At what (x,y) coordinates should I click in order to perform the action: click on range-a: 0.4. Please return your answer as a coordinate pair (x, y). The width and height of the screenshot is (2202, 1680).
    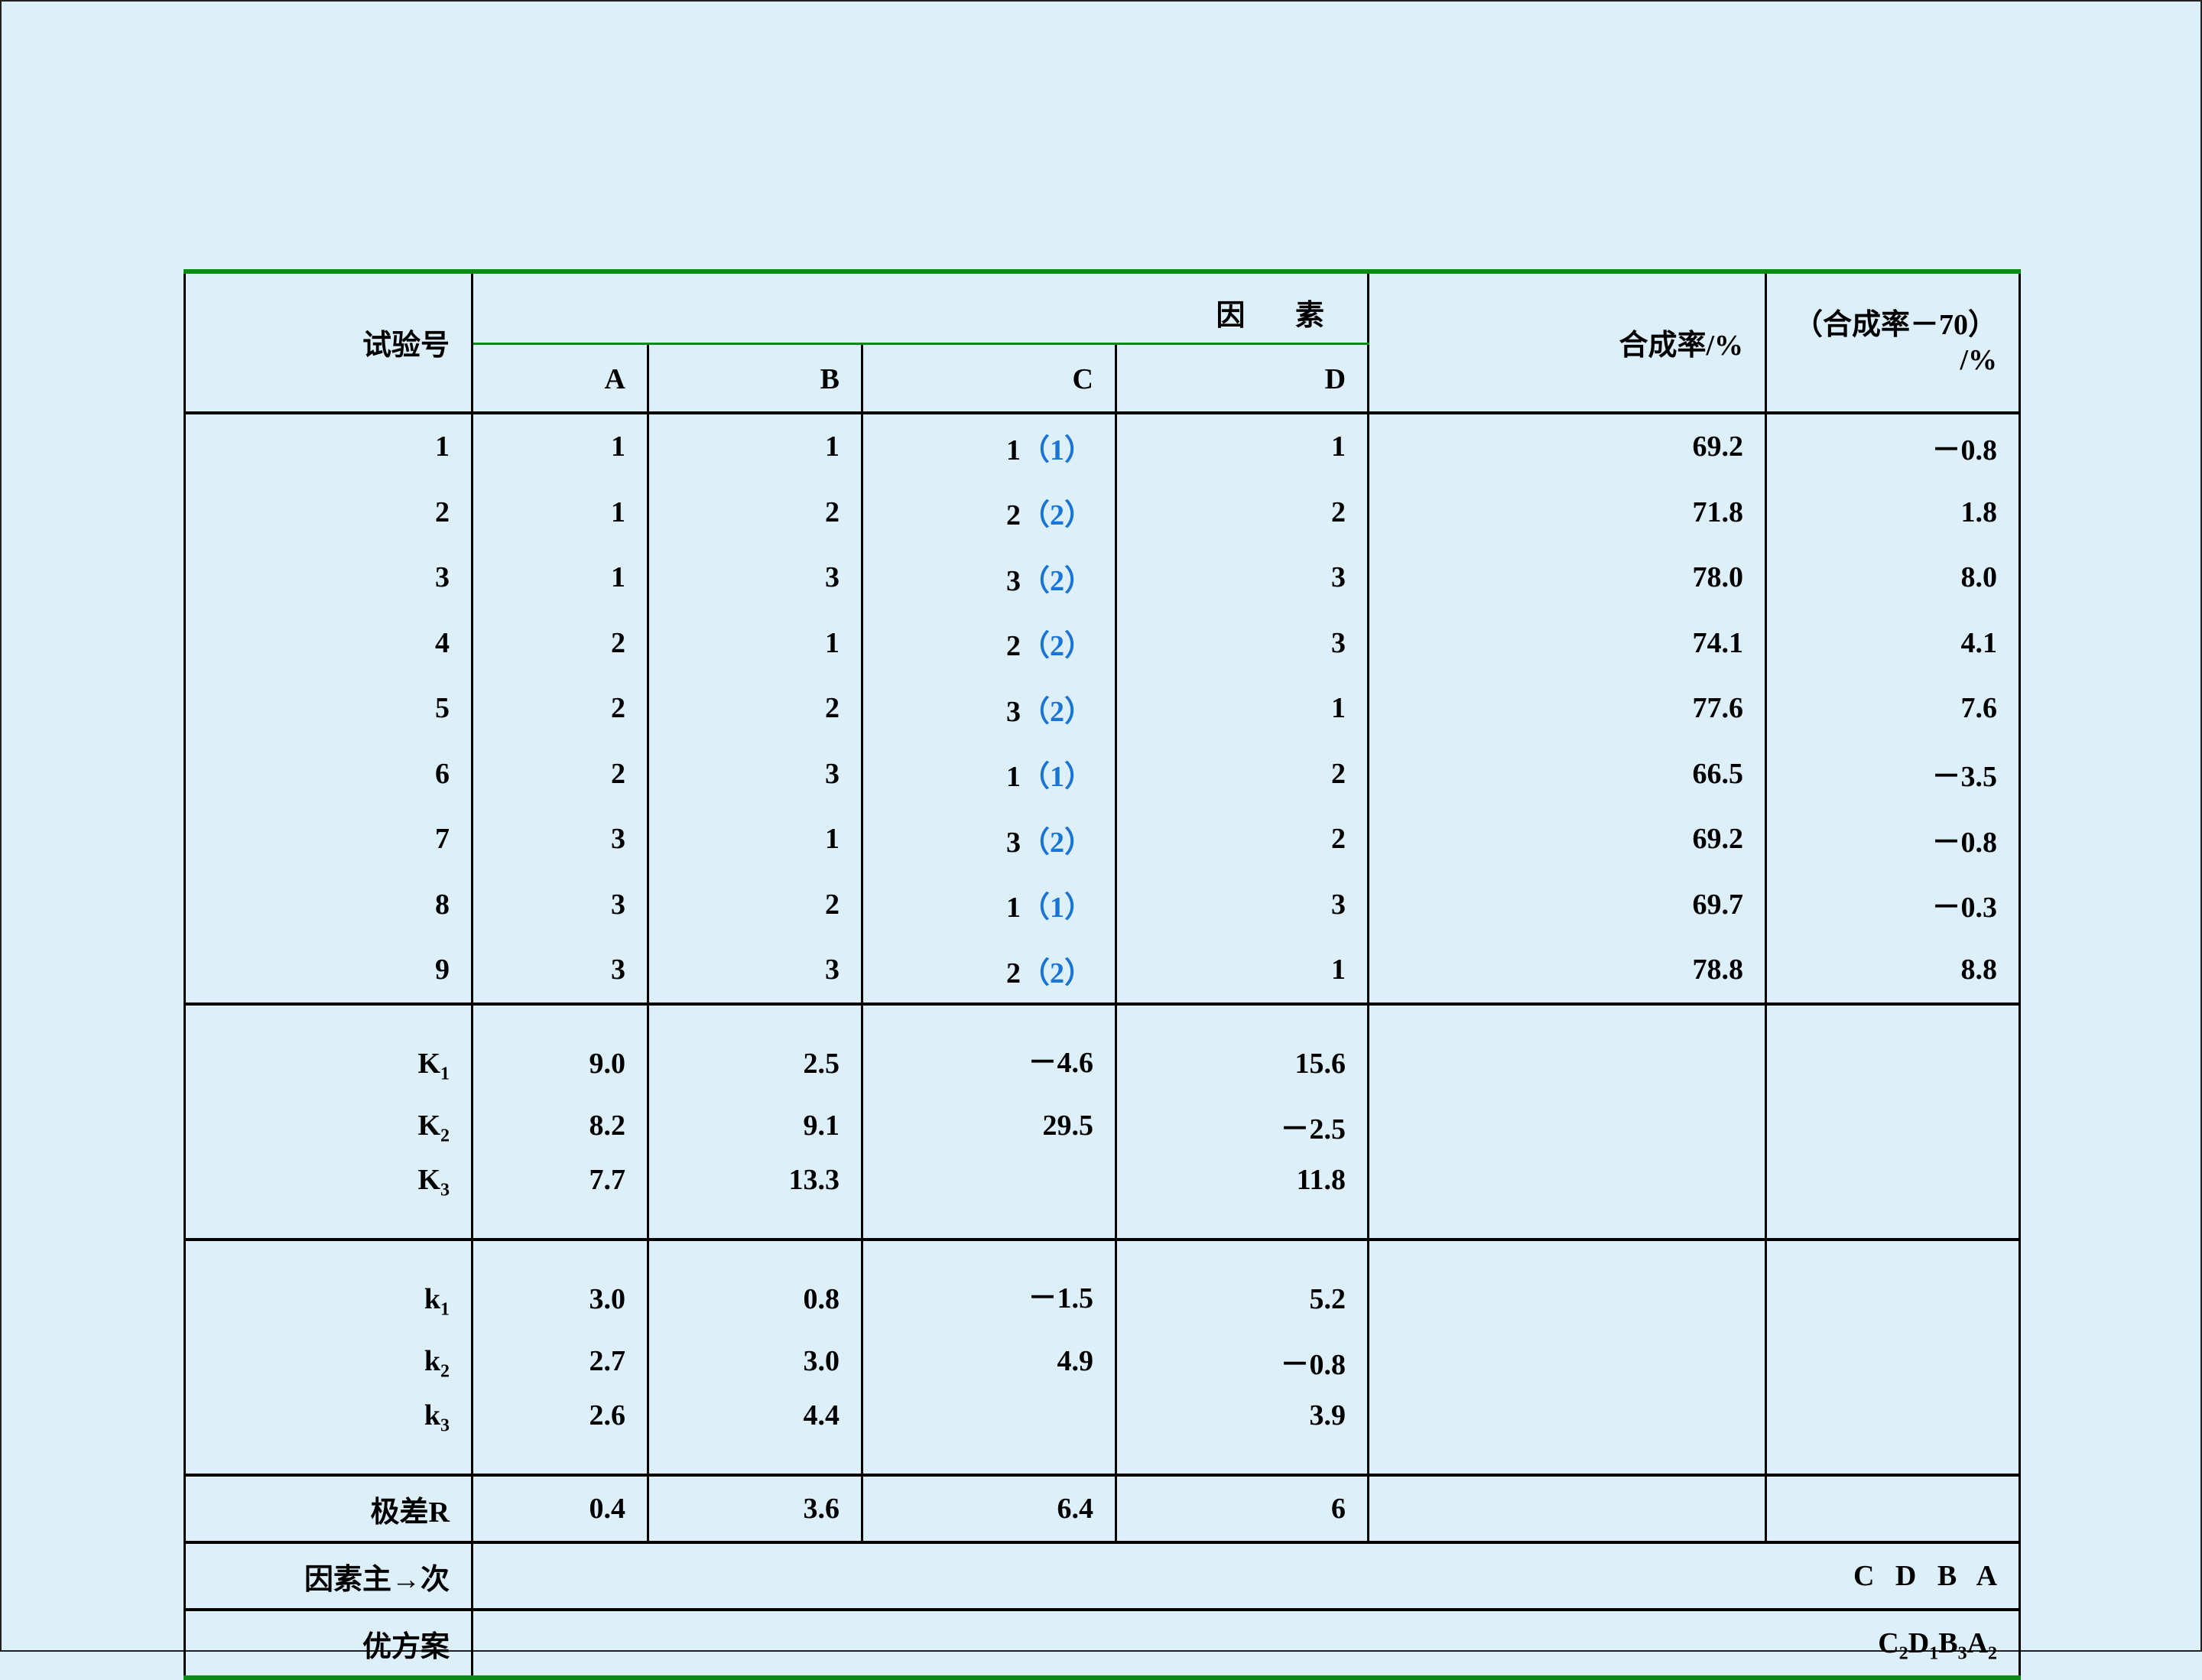
    Looking at the image, I should click on (560, 1508).